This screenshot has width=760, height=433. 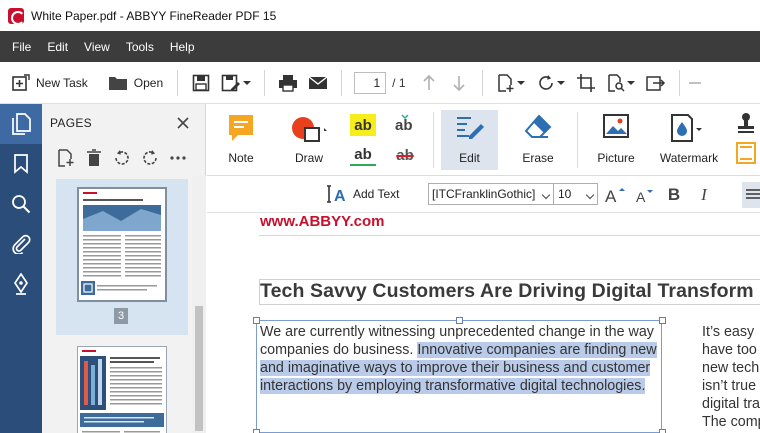 What do you see at coordinates (469, 140) in the screenshot?
I see `edit-button: Edit` at bounding box center [469, 140].